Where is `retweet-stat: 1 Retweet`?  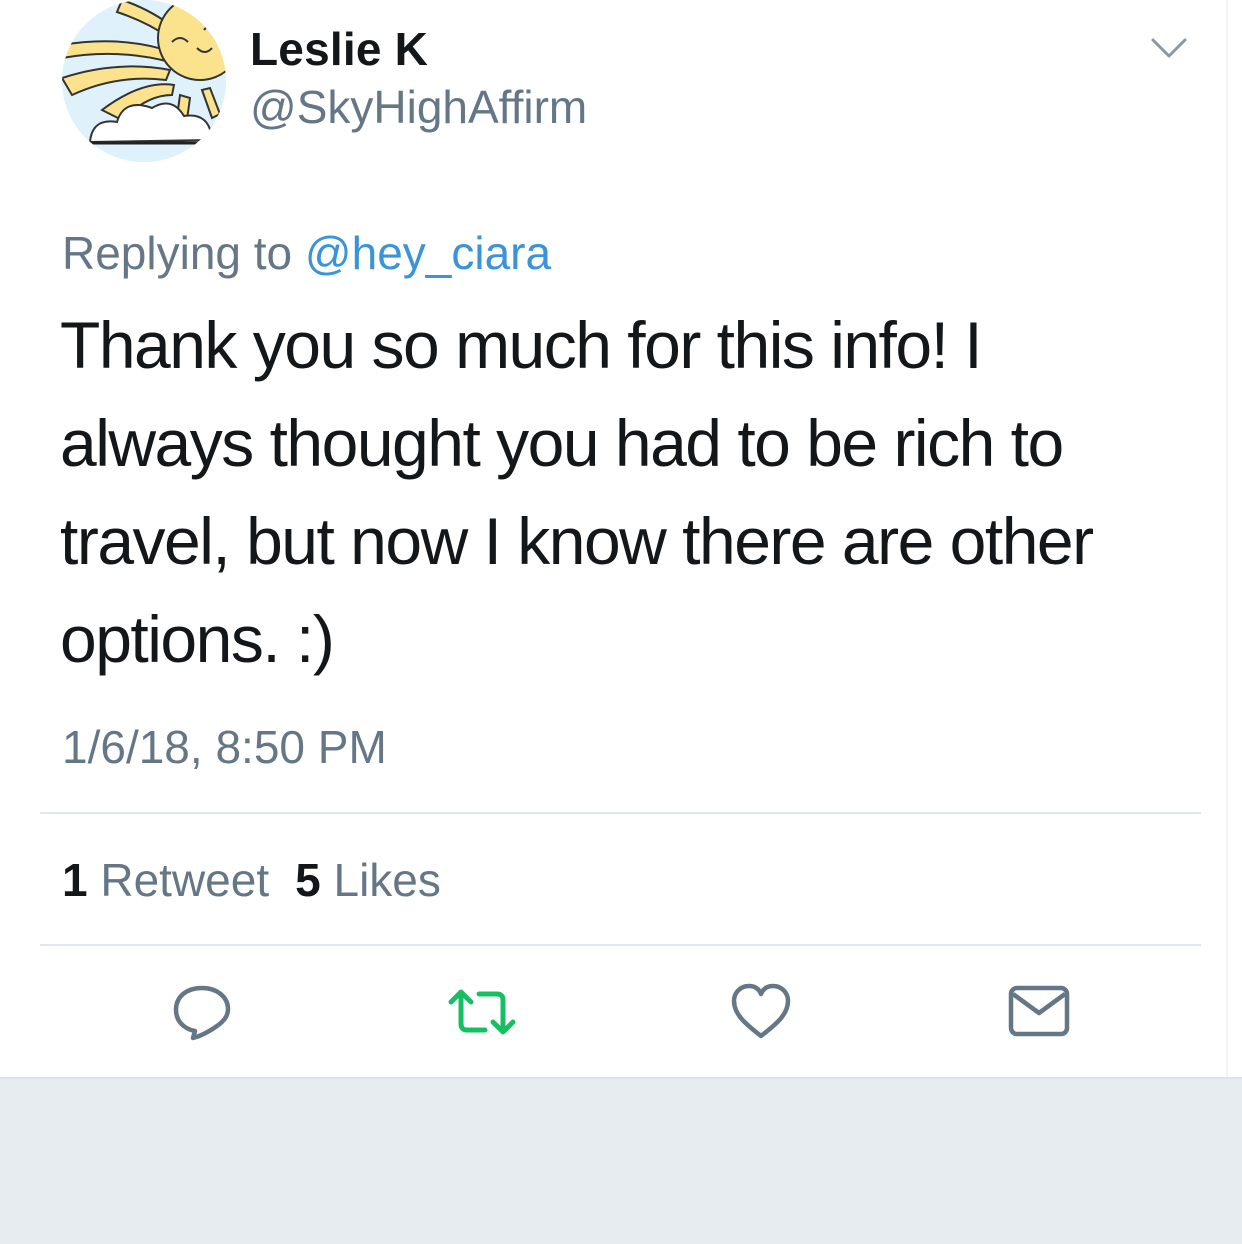 retweet-stat: 1 Retweet is located at coordinates (165, 880).